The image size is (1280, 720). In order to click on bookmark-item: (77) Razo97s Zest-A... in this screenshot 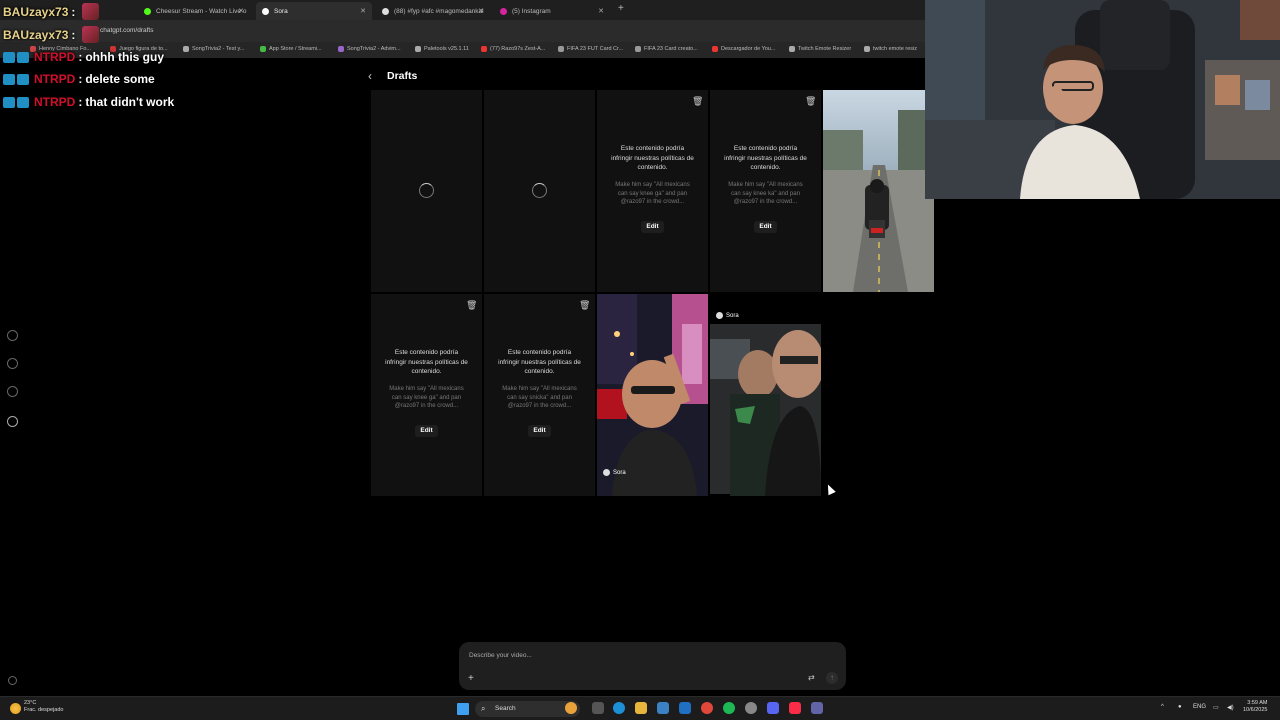, I will do `click(513, 49)`.